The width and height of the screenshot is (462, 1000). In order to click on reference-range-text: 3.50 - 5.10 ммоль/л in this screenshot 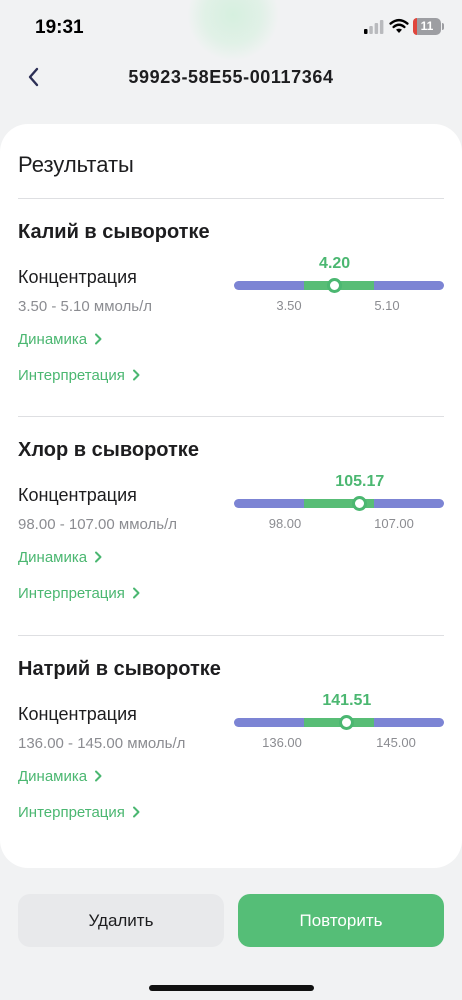, I will do `click(85, 306)`.